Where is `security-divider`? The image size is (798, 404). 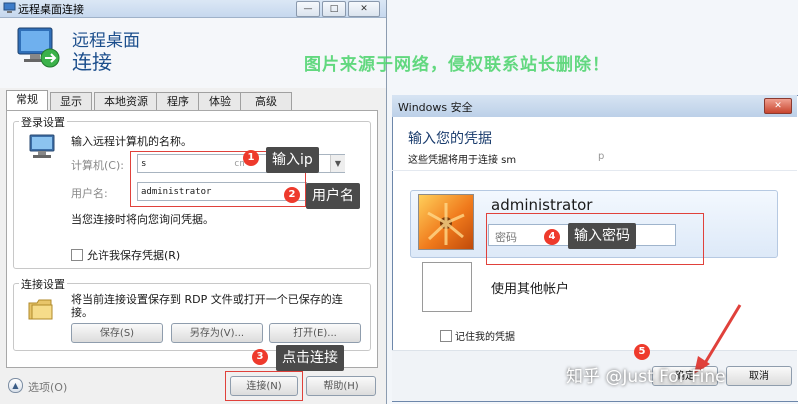
security-divider is located at coordinates (594, 170).